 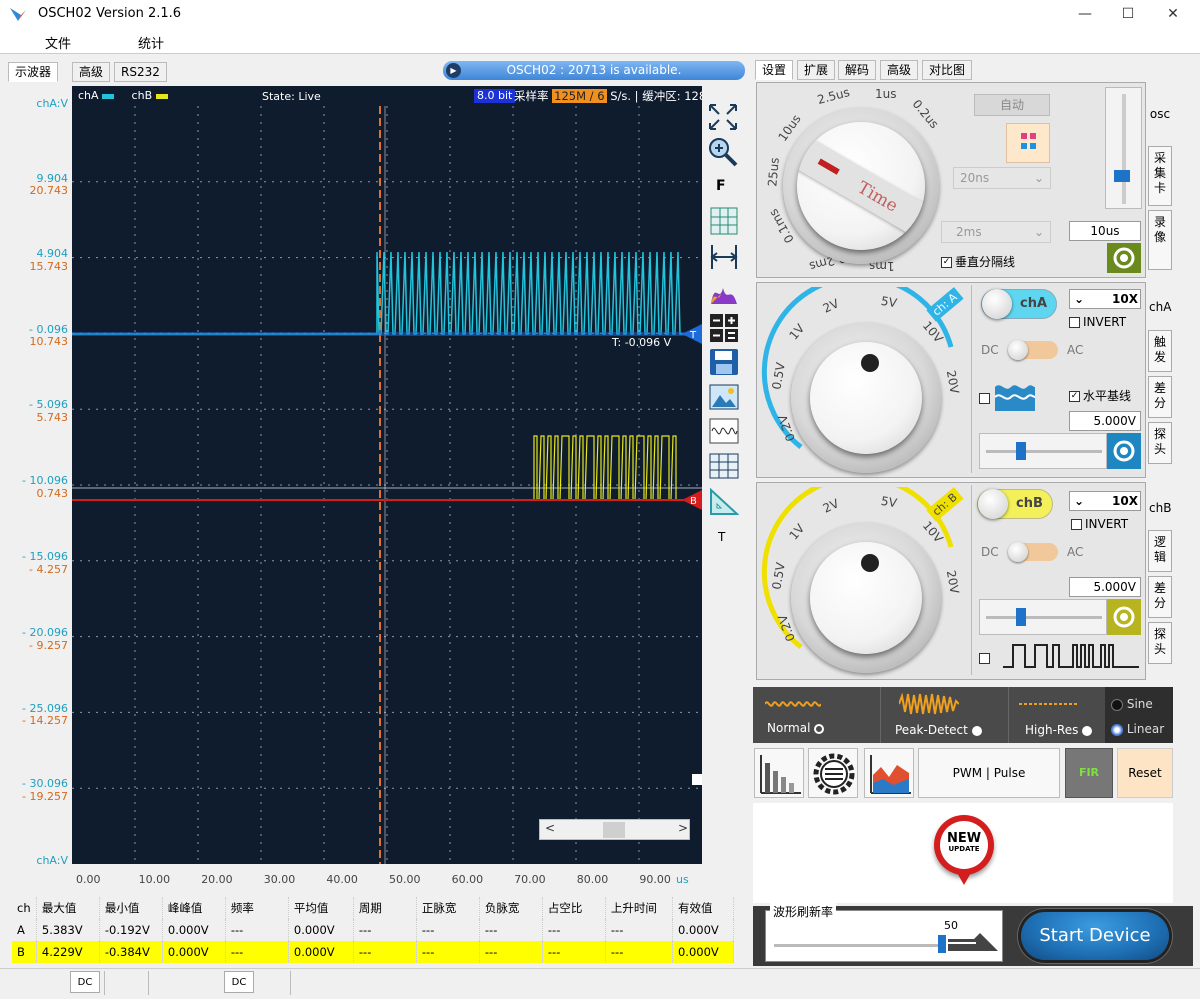 What do you see at coordinates (91, 72) in the screenshot?
I see `tab-advanced: 高级` at bounding box center [91, 72].